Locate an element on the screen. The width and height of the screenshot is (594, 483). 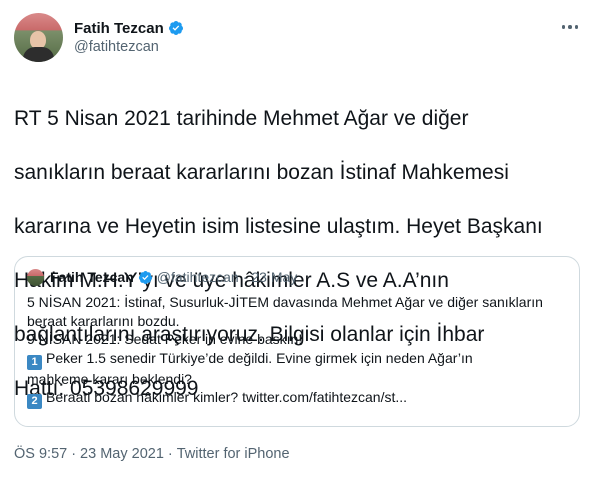
author-display-name: Fatih Tezcan is located at coordinates (119, 28).